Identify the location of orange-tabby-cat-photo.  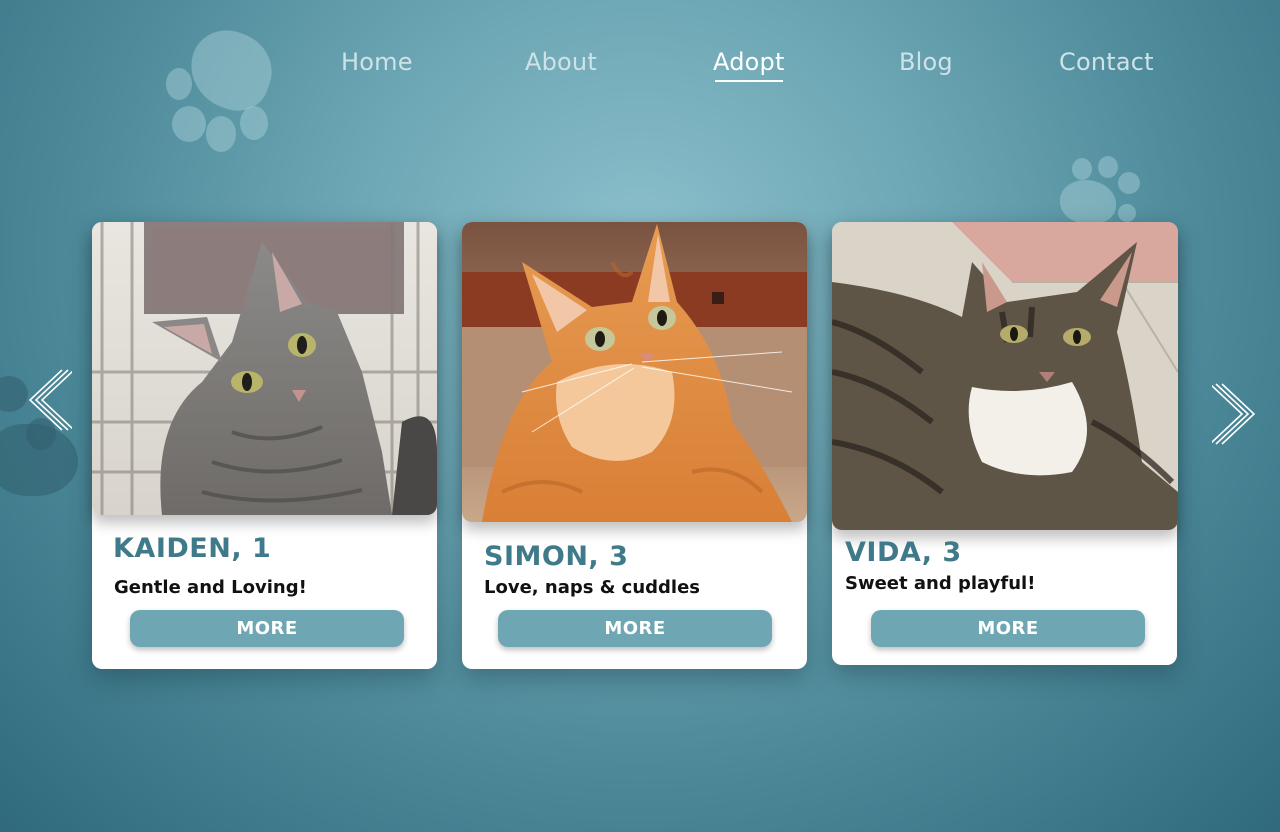
(634, 372).